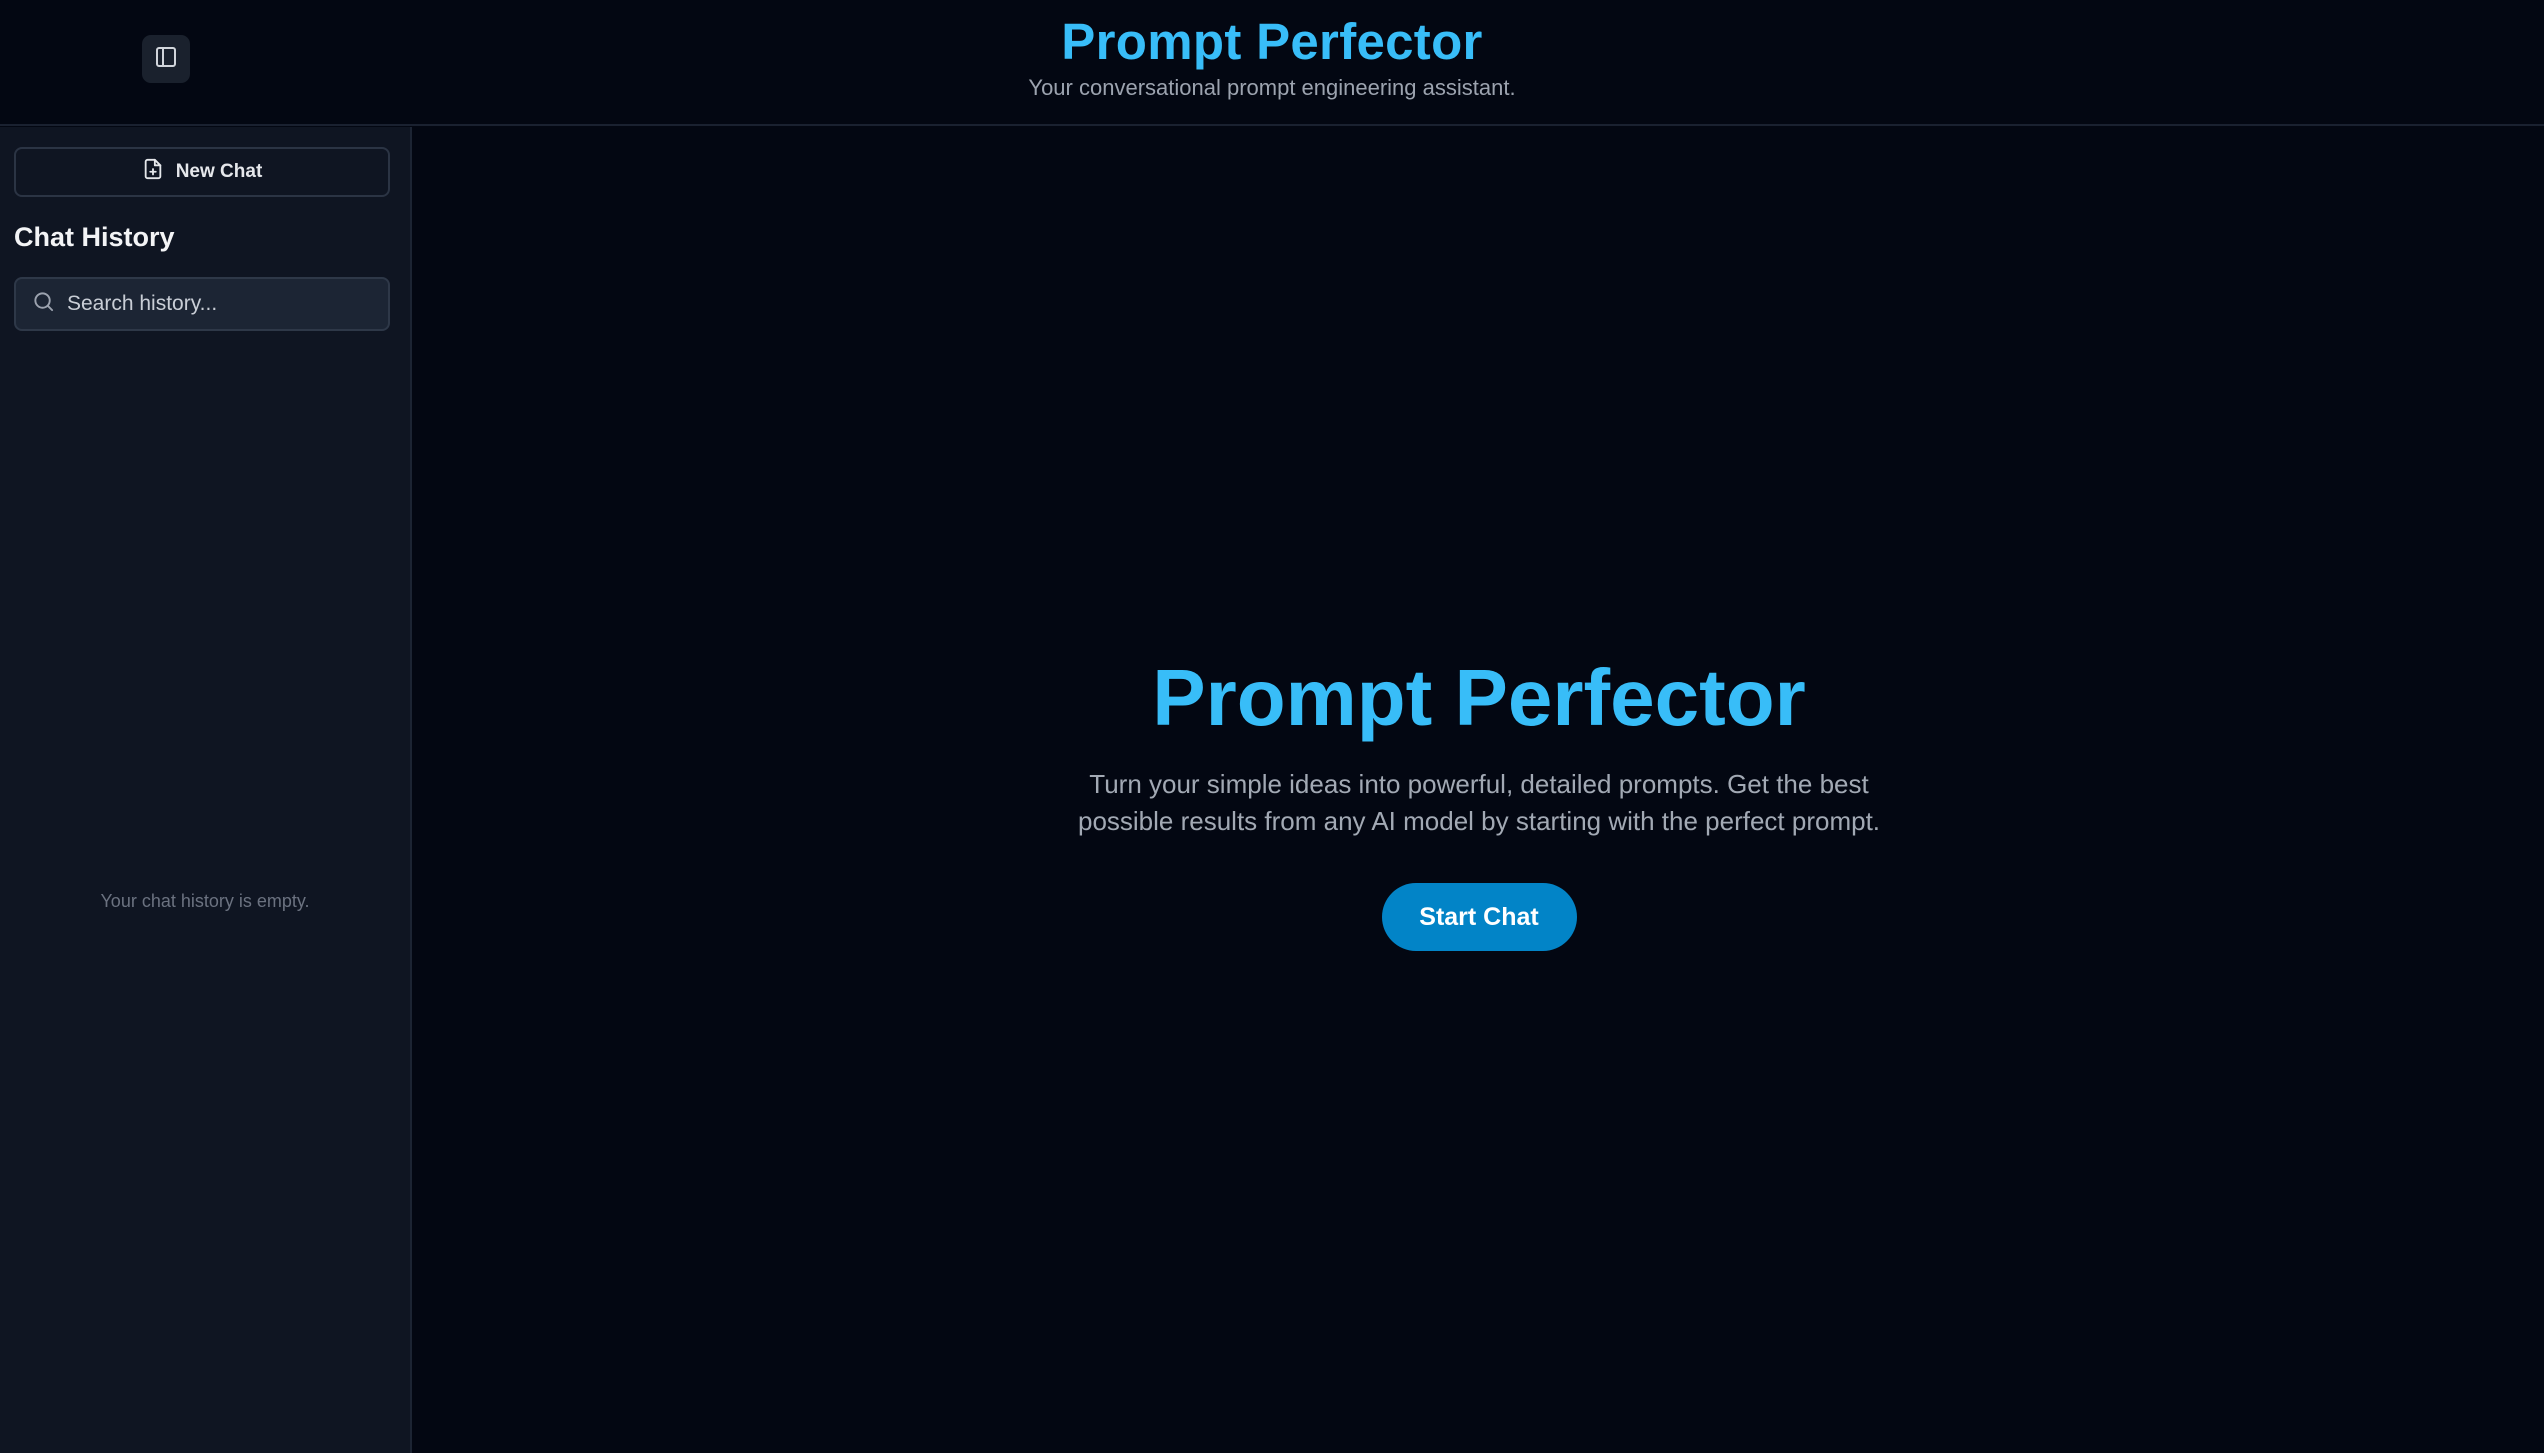 The width and height of the screenshot is (2544, 1453). What do you see at coordinates (1479, 917) in the screenshot?
I see `start-chat-button: Start Chat` at bounding box center [1479, 917].